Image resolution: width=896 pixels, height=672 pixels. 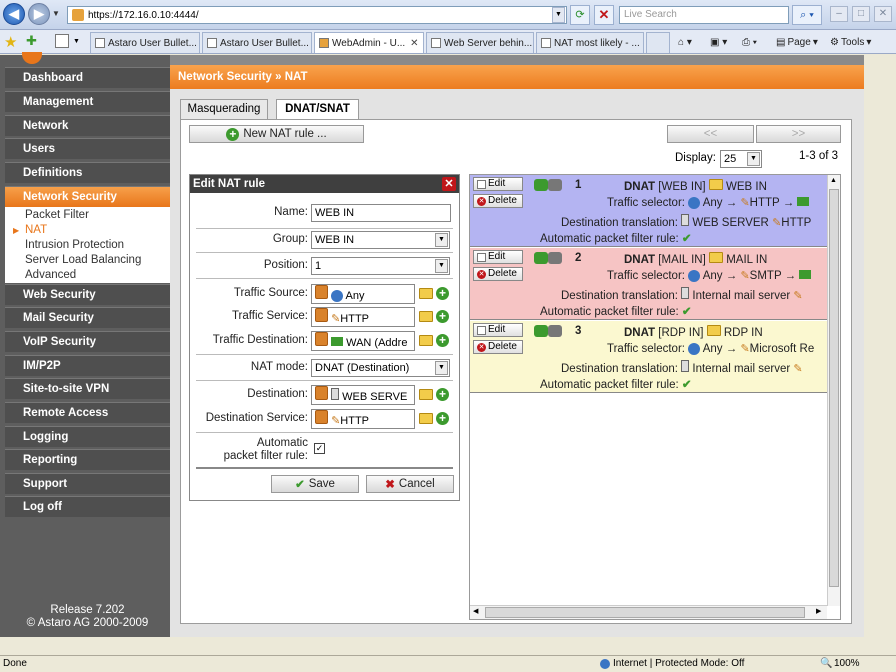 I want to click on tab-list-dropdown-icon: ▼, so click(x=76, y=41).